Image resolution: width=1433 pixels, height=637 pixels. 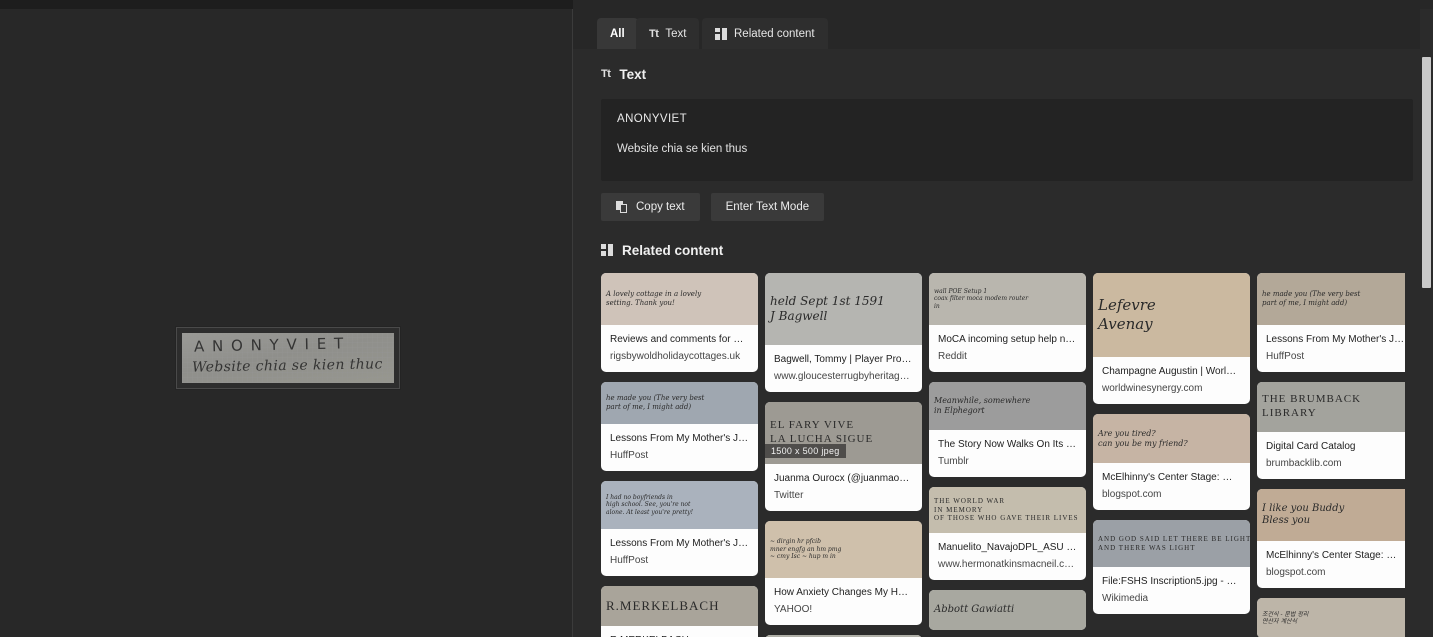 What do you see at coordinates (827, 301) in the screenshot?
I see `card-thumbnail-text-line: held Sept 1st 1591` at bounding box center [827, 301].